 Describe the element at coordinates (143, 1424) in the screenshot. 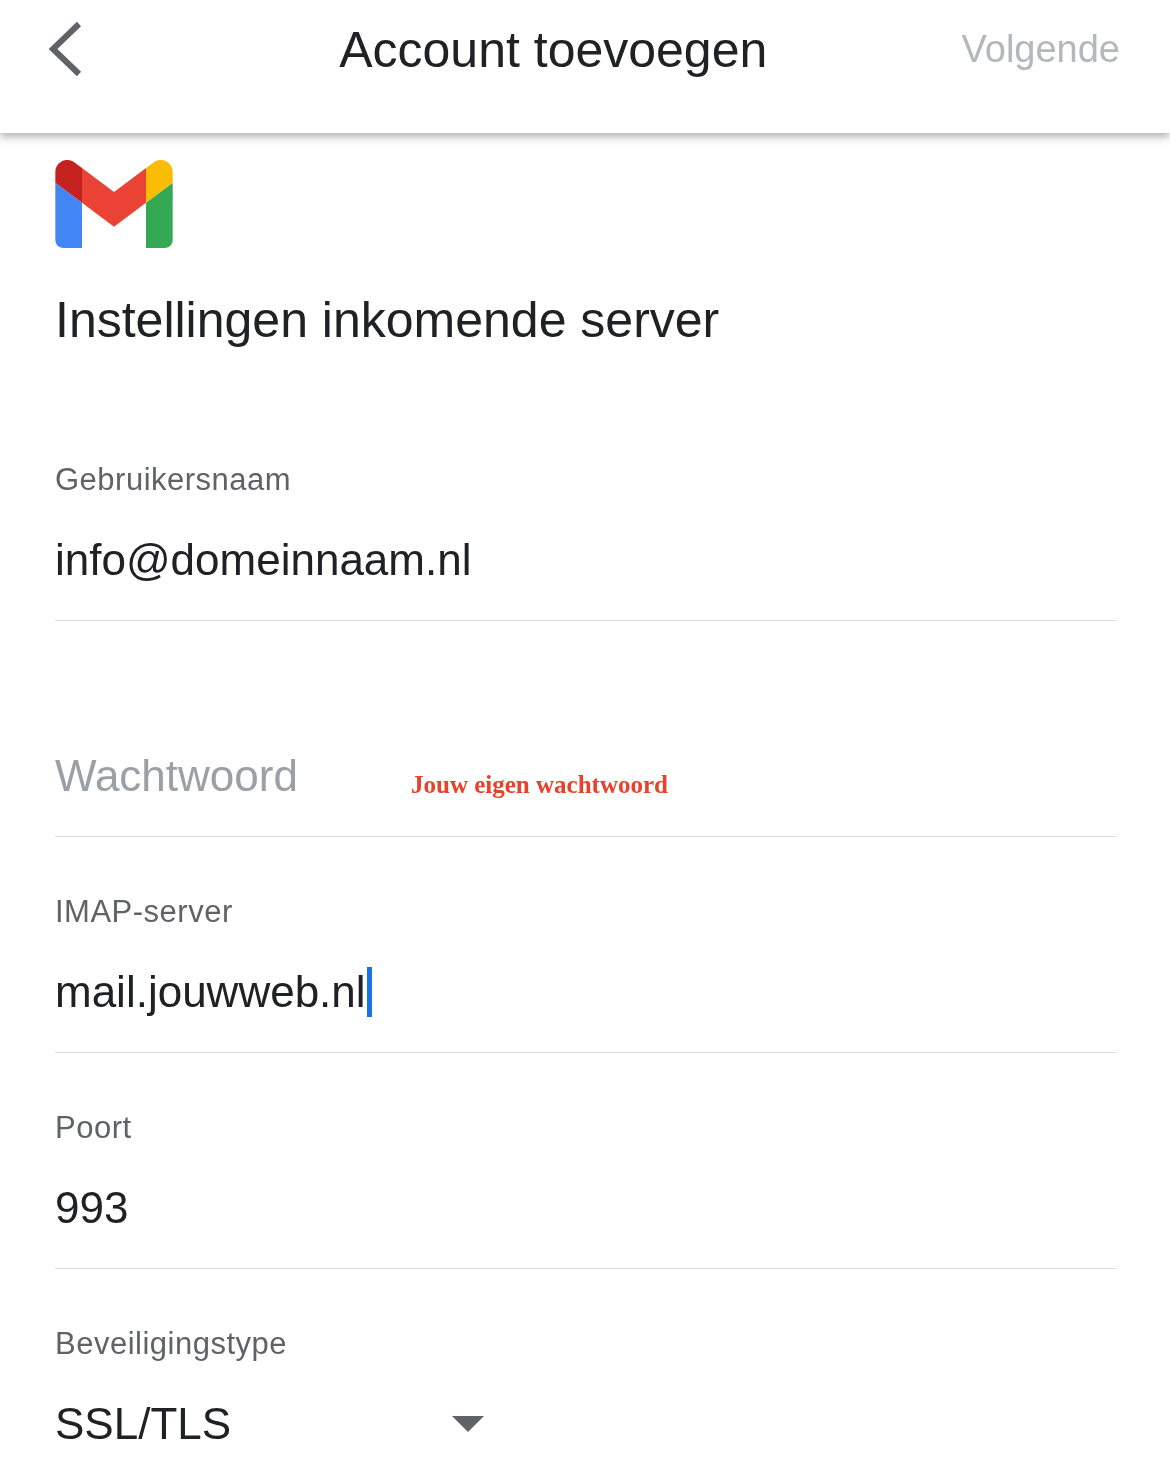

I see `dropdown-value: SSL/TLS` at that location.